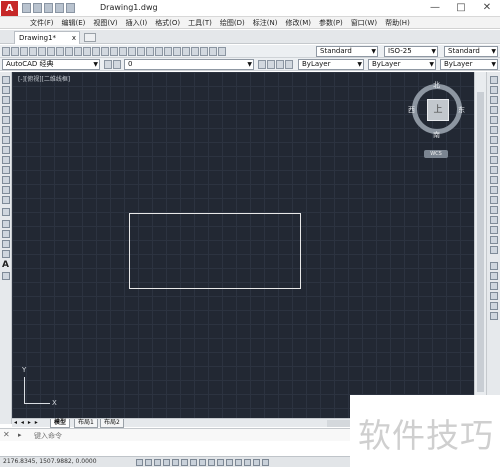  Describe the element at coordinates (494, 286) in the screenshot. I see `dimension-radius-icon` at that location.